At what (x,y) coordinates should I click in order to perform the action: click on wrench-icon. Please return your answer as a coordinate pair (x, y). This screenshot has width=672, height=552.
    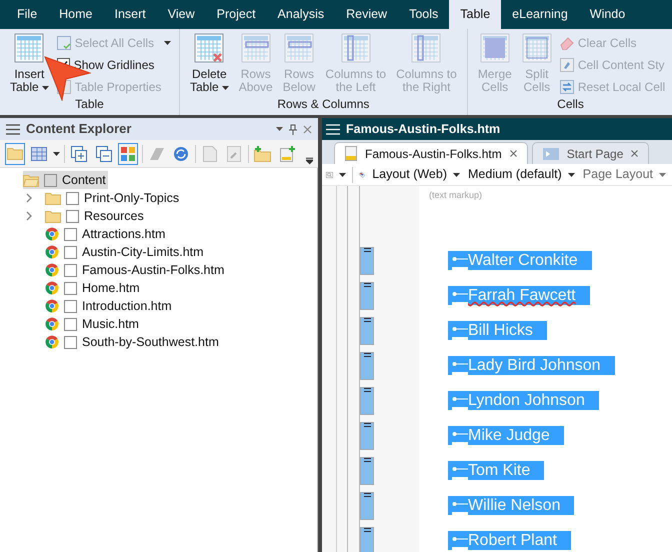
    Looking at the image, I should click on (234, 154).